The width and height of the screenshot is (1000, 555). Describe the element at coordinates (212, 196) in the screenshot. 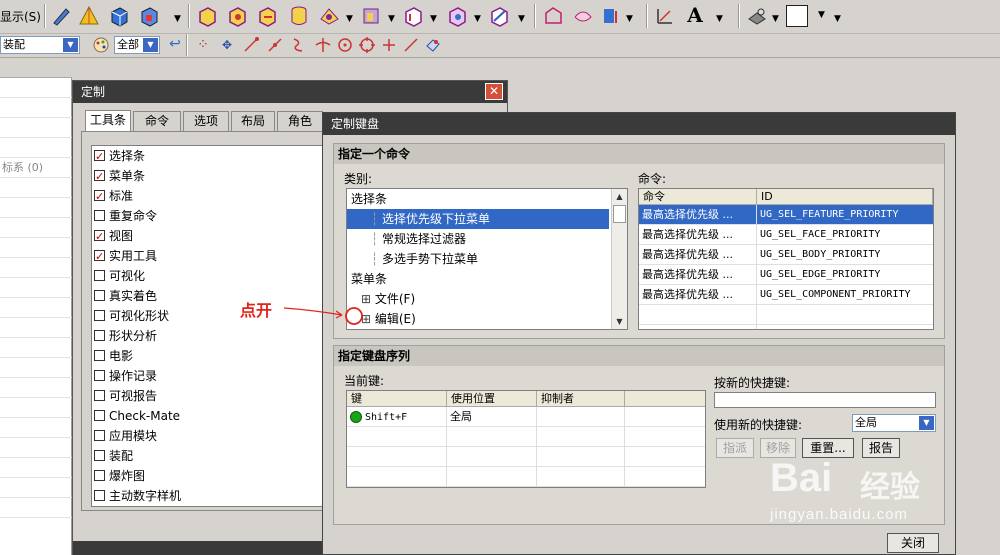

I see `toolbar-checkbox-item: 标准` at that location.